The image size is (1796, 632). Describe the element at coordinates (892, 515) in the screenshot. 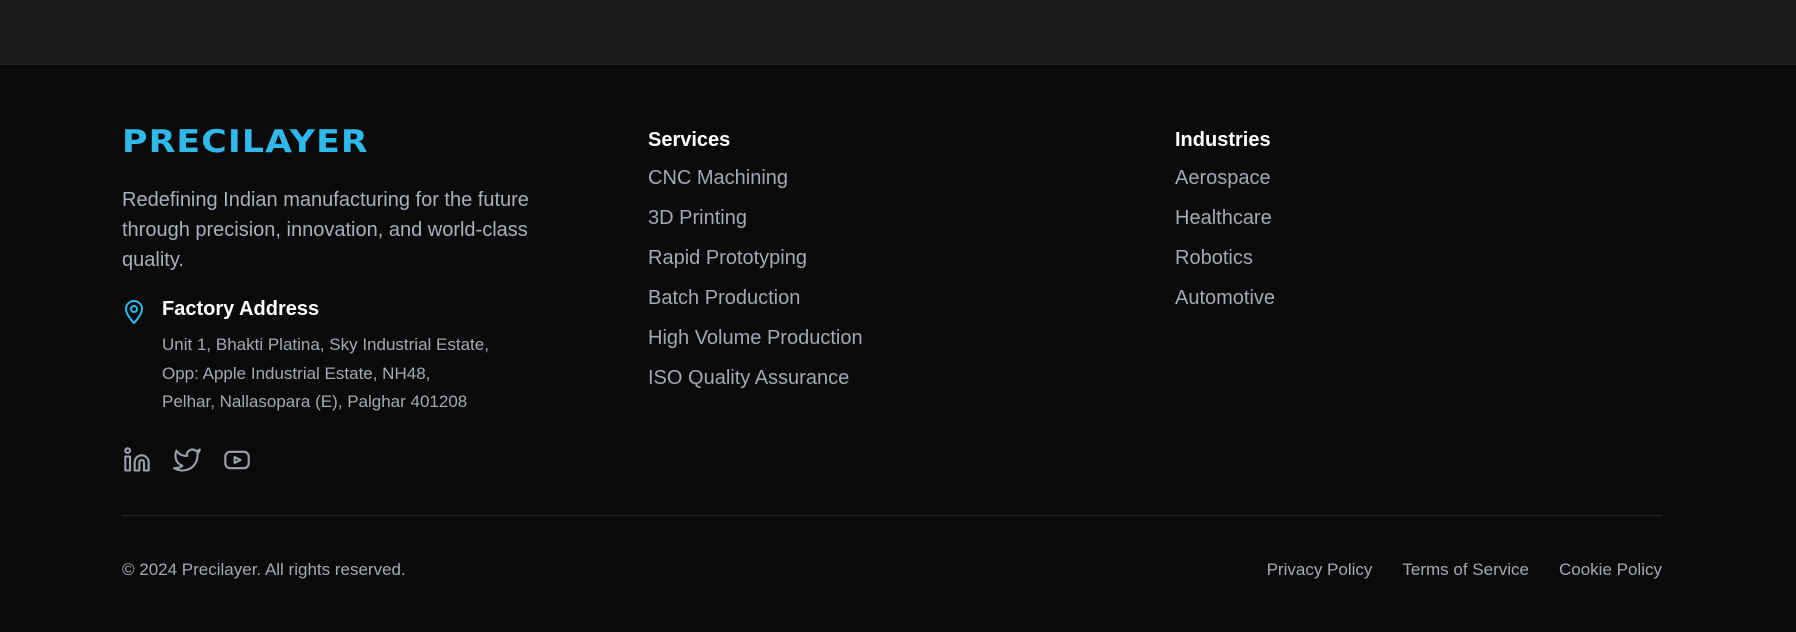

I see `footer-divider` at that location.